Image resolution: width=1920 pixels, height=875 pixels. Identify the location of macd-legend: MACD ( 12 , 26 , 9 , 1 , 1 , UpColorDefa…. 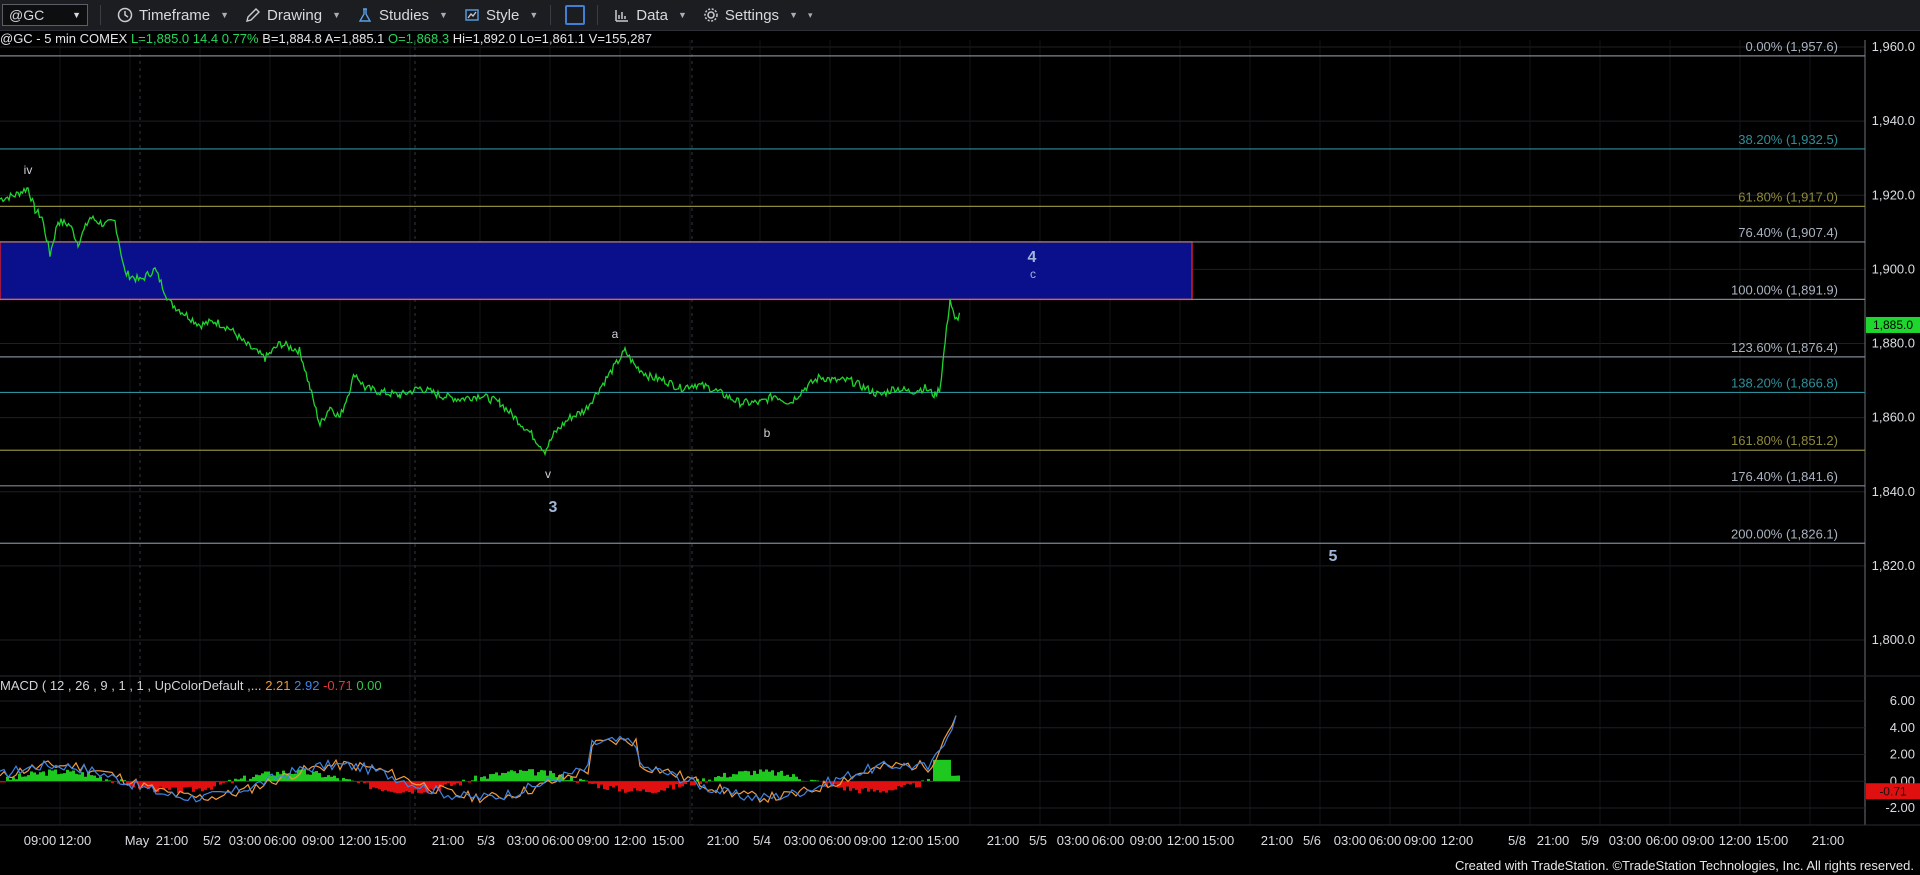
(191, 685).